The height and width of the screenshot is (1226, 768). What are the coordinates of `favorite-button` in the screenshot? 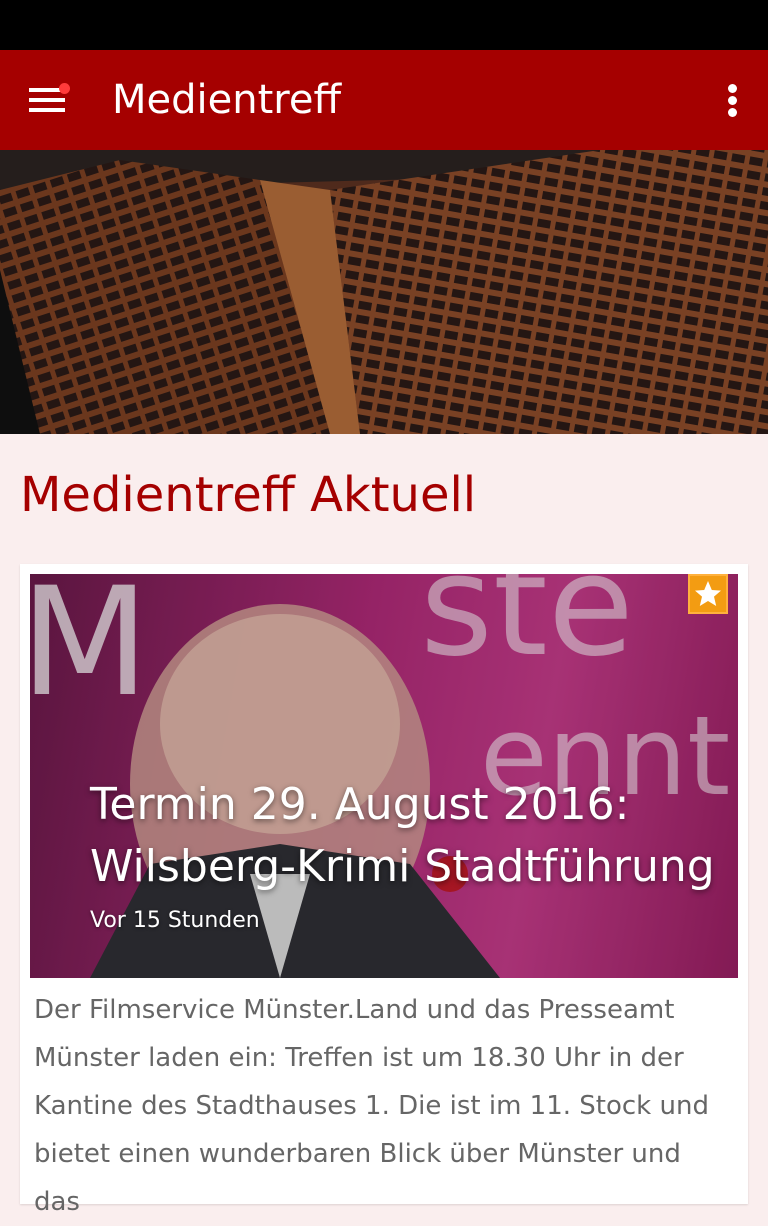 It's located at (708, 594).